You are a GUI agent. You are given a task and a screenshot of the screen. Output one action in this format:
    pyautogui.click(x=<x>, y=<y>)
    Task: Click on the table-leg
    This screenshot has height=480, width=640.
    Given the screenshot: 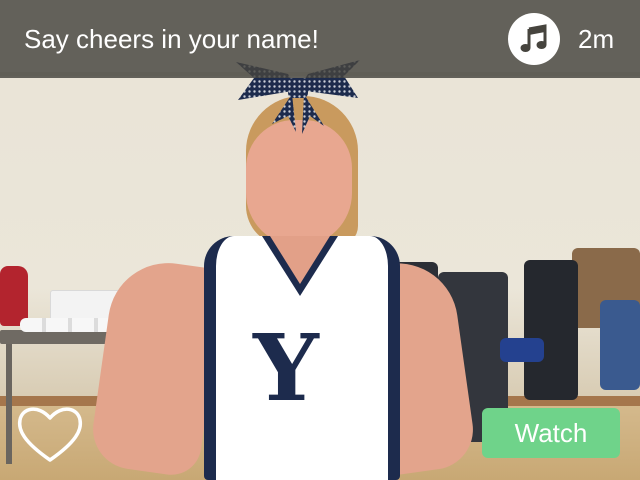 What is the action you would take?
    pyautogui.click(x=9, y=404)
    